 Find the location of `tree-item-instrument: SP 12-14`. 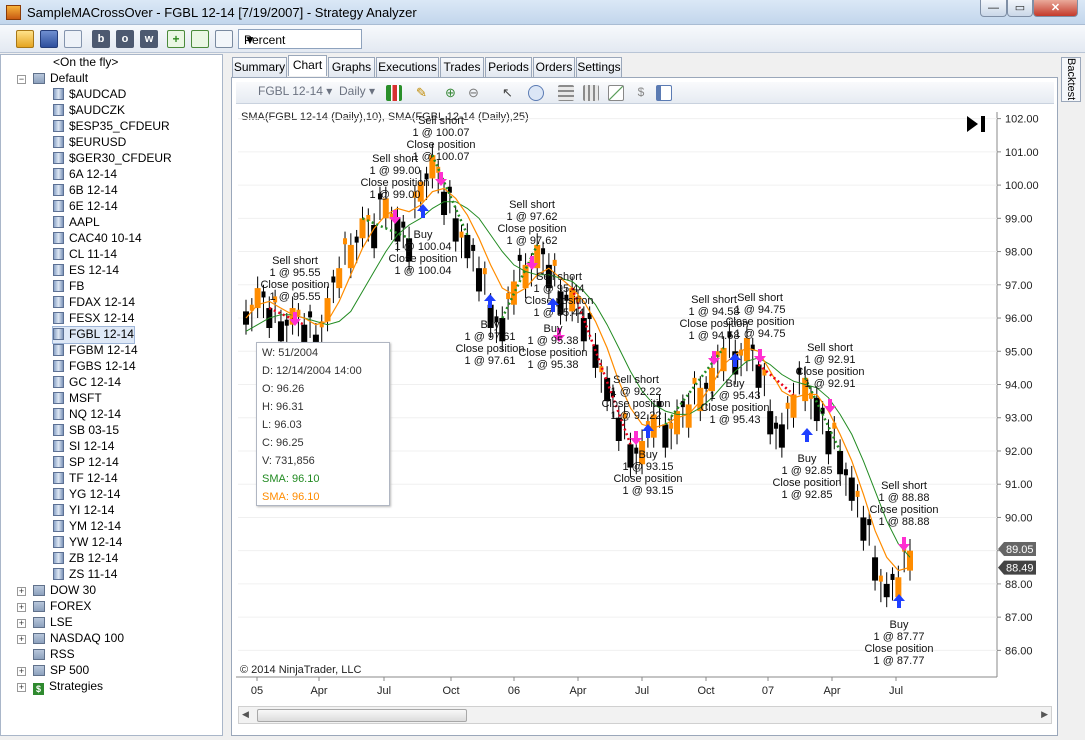

tree-item-instrument: SP 12-14 is located at coordinates (86, 463).